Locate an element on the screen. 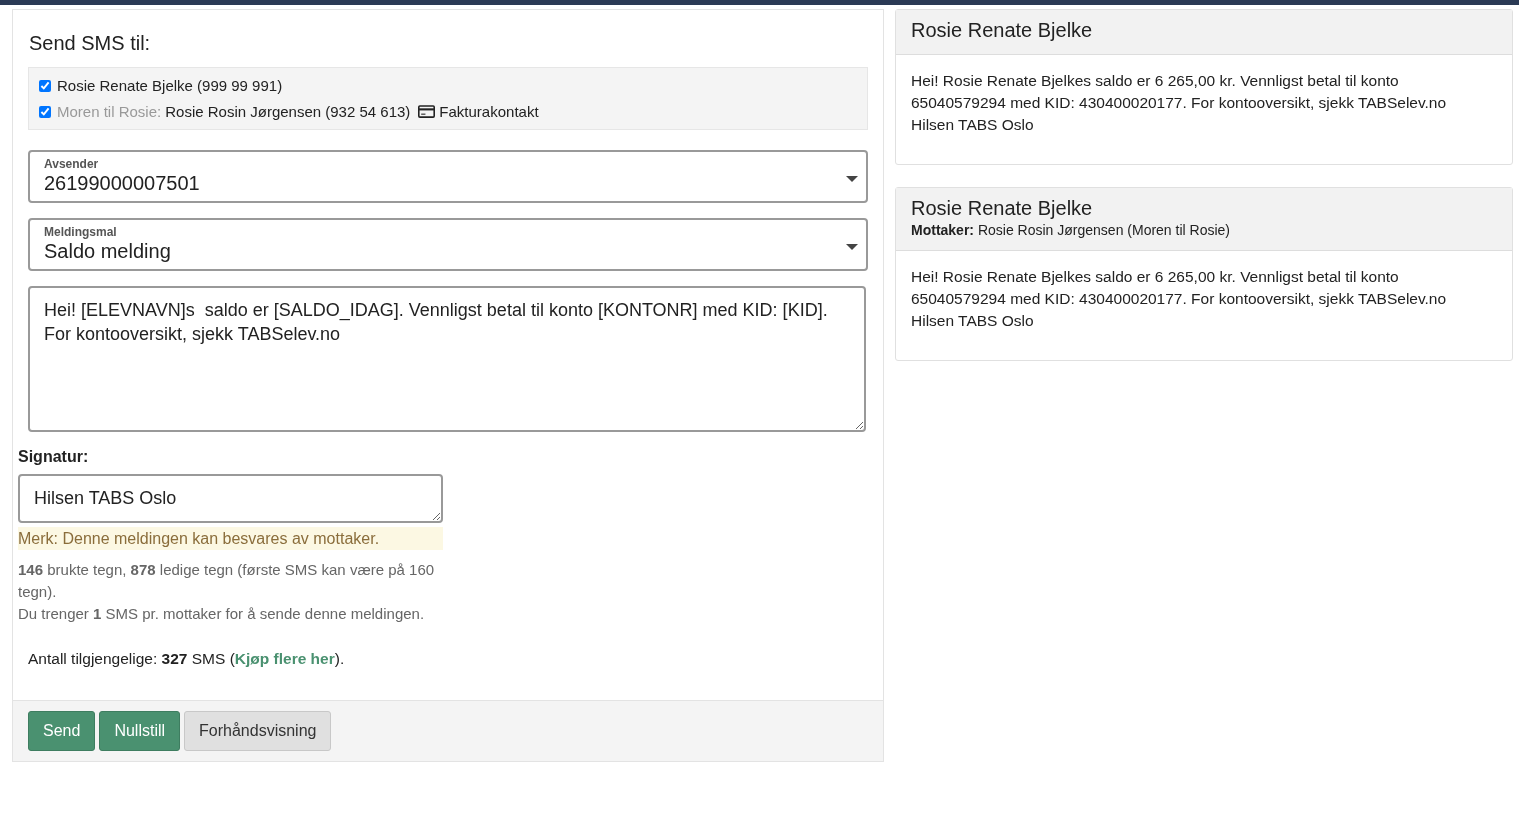  reply-notice: Merk: Denne meldingen kan besvares av mottaker. is located at coordinates (230, 538).